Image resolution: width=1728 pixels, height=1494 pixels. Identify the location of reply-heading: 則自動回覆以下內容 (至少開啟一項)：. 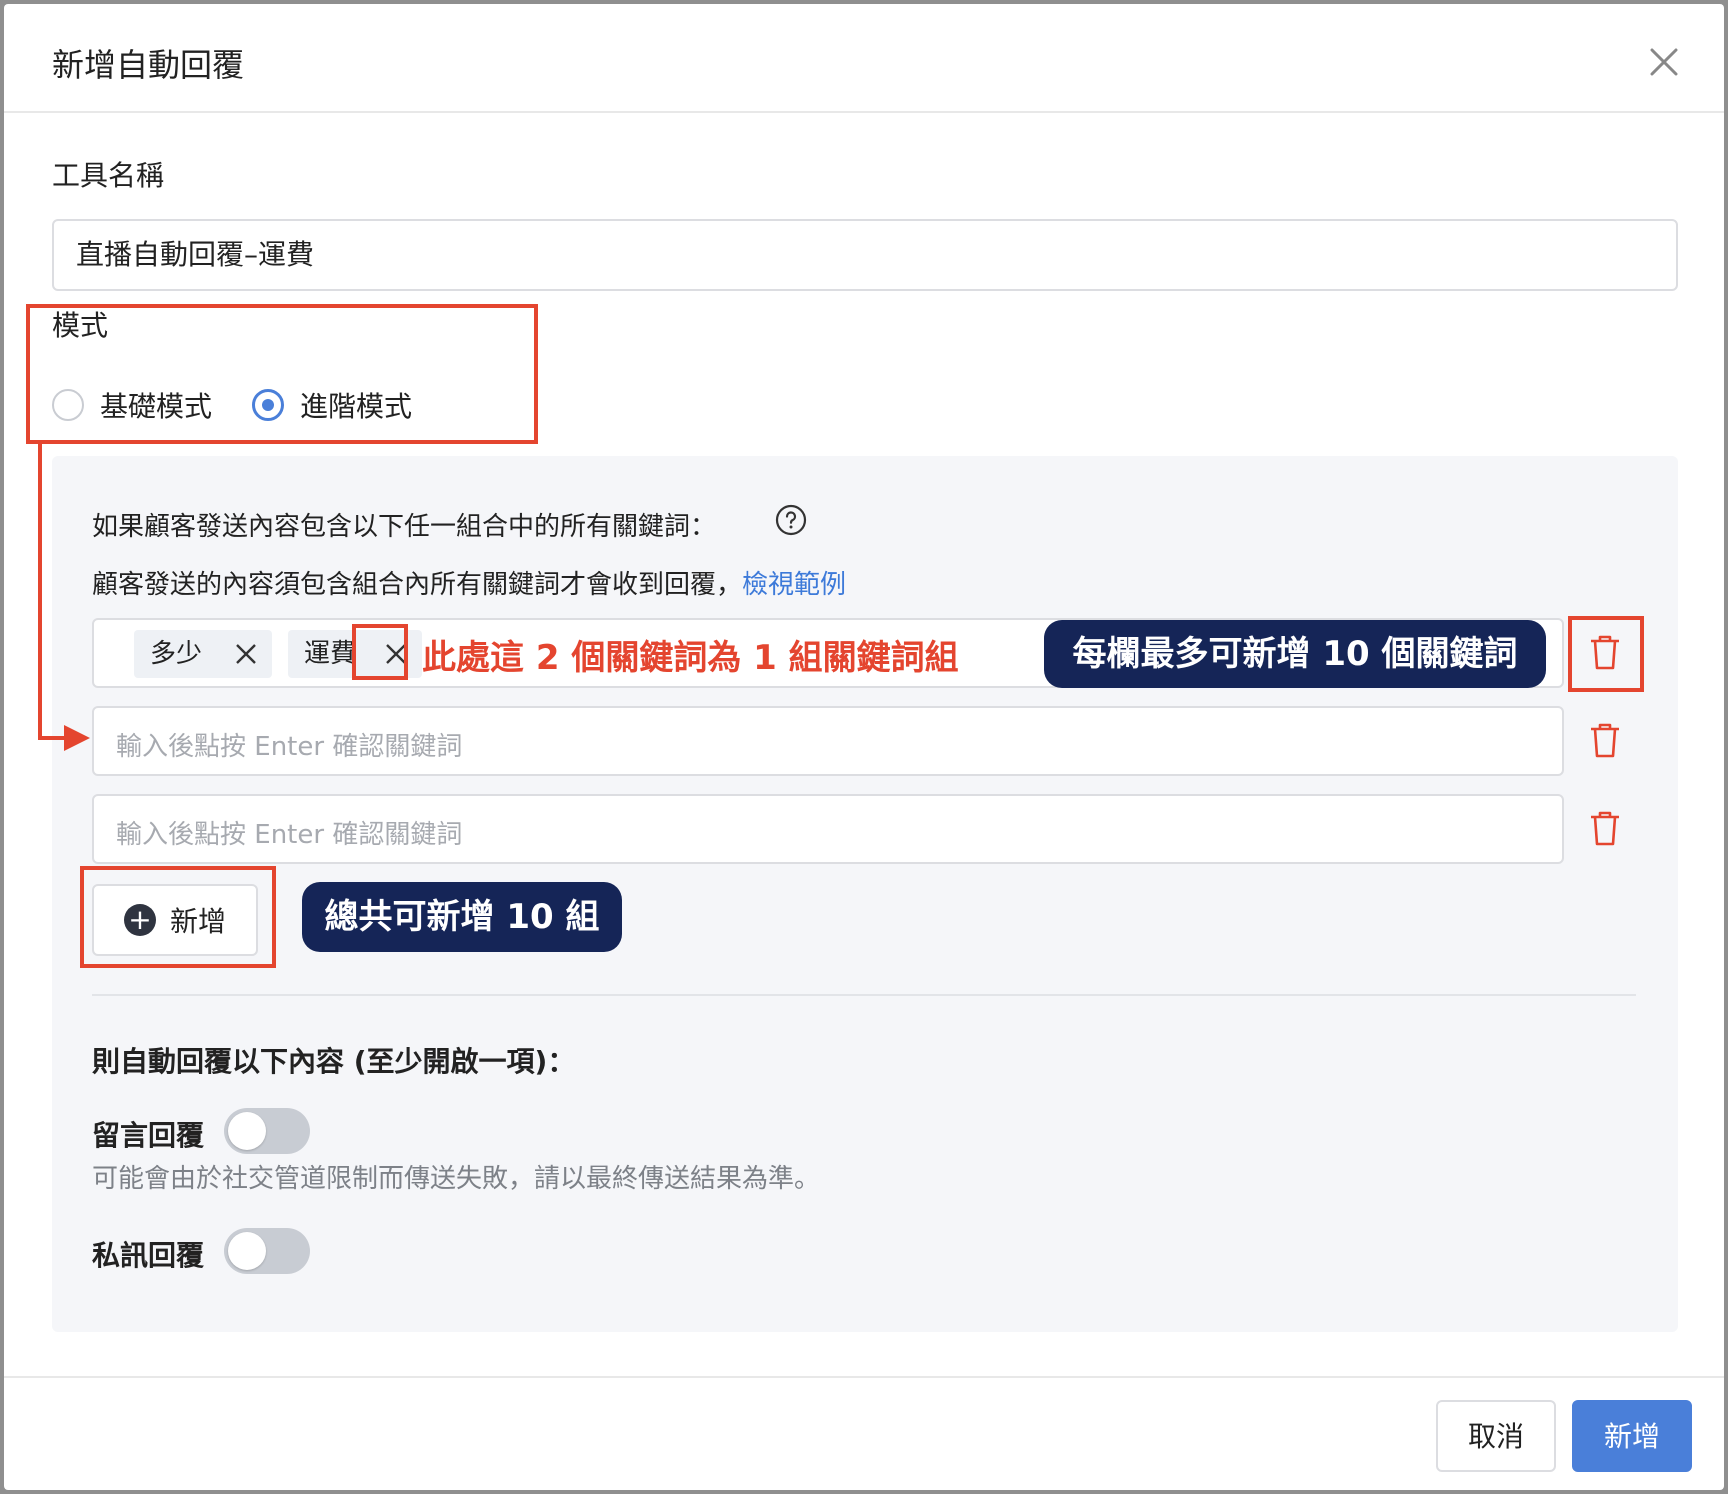
(334, 1061).